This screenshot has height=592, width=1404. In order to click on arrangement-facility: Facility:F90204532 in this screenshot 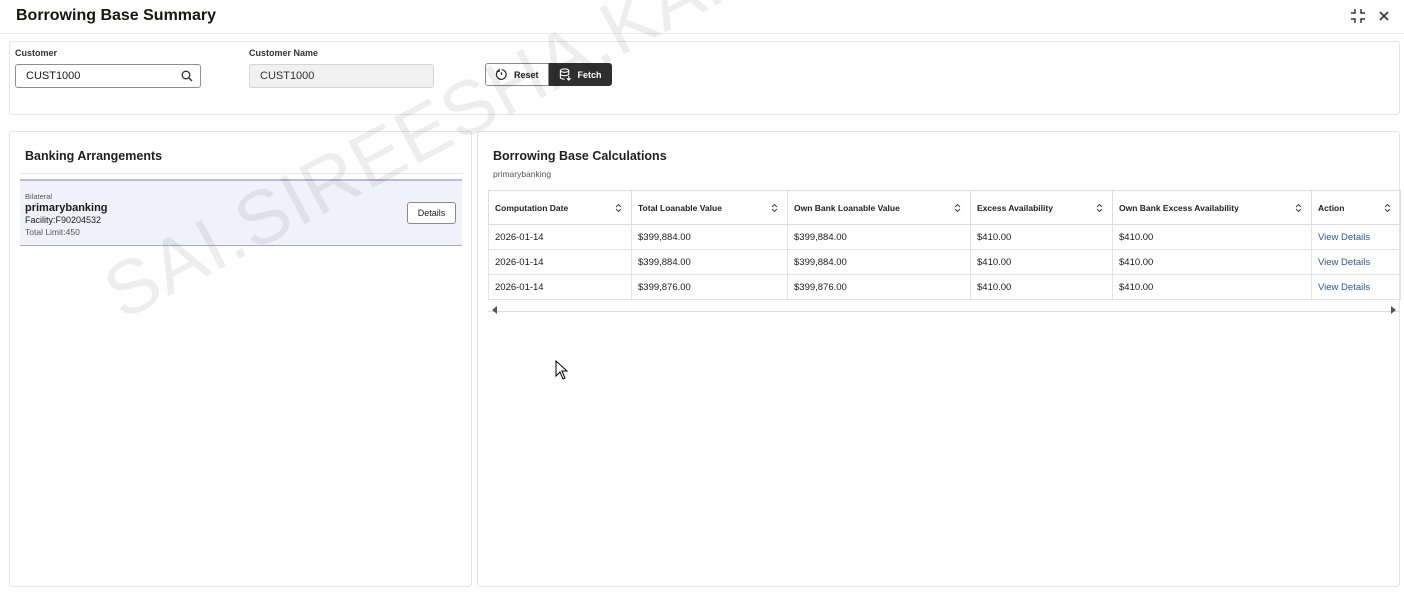, I will do `click(63, 220)`.